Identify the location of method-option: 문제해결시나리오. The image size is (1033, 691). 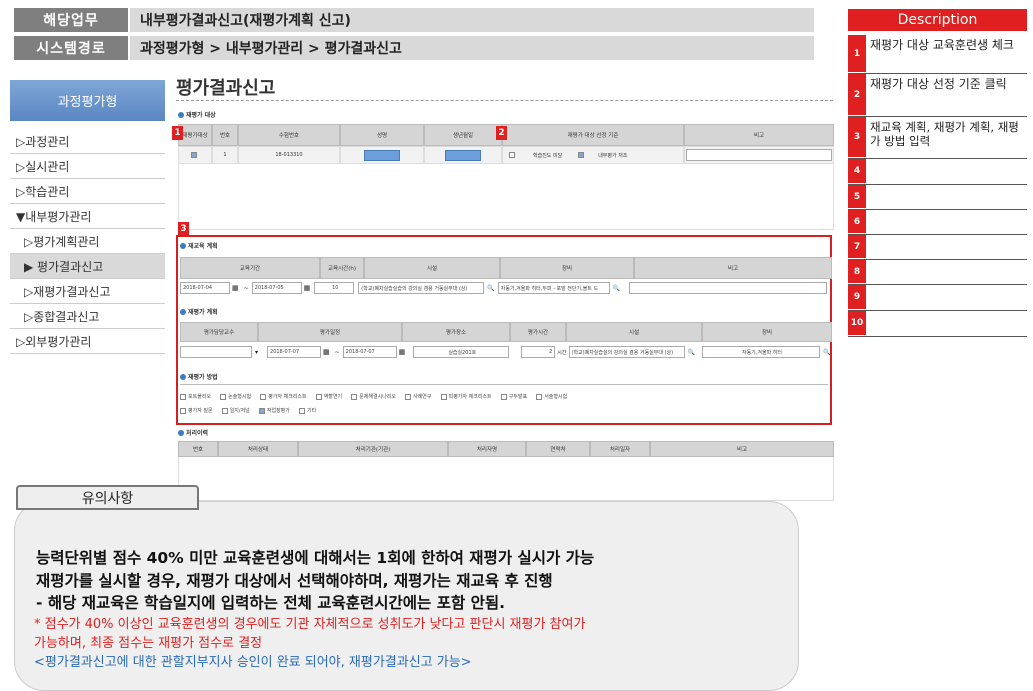
(373, 397).